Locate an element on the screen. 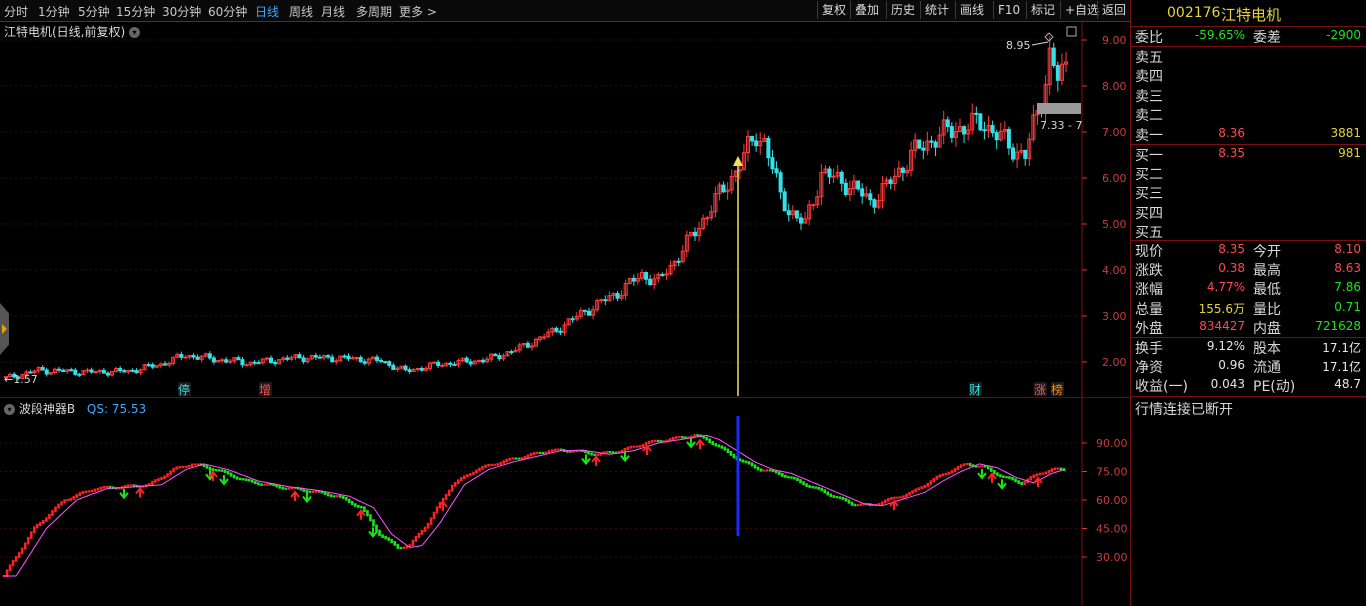  period-tab-1: 1分钟 is located at coordinates (54, 11).